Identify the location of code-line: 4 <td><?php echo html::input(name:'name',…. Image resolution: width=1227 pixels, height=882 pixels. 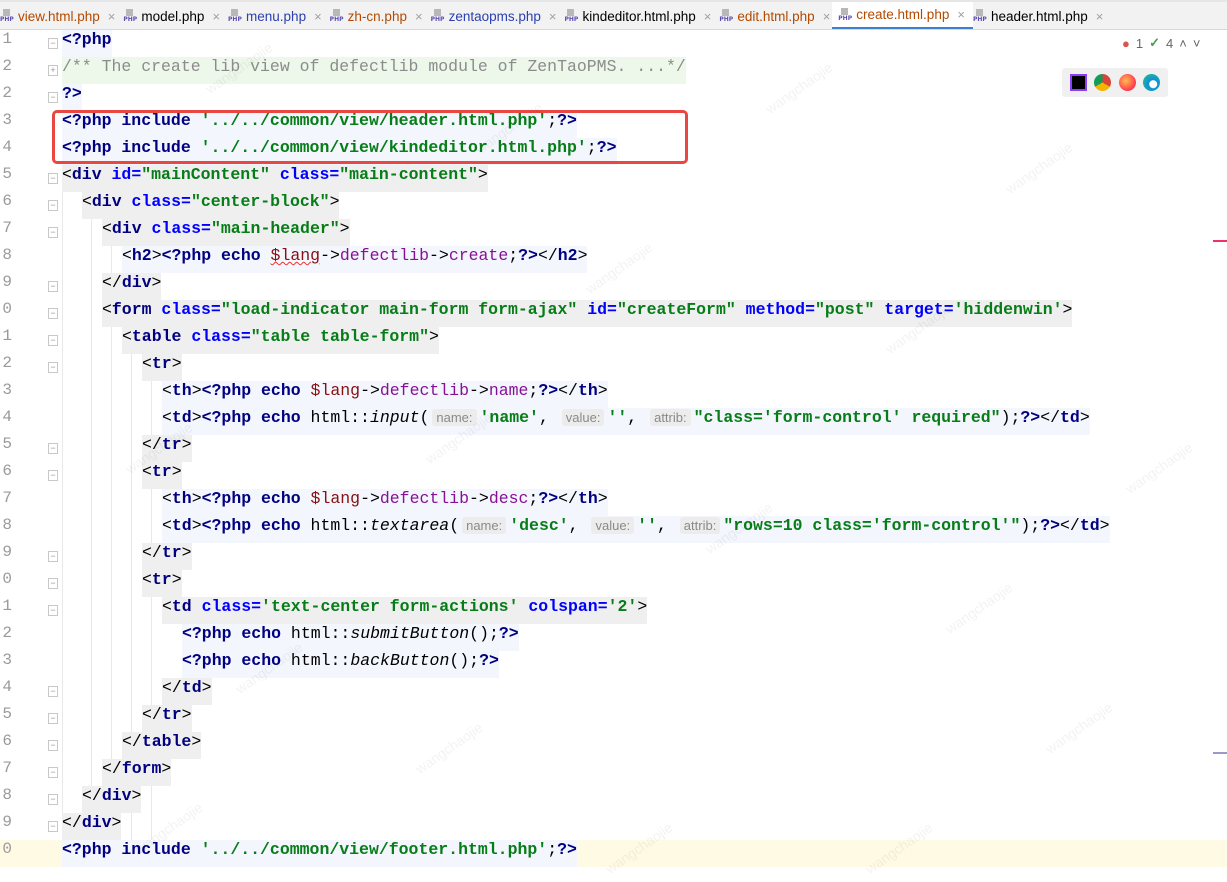
(613, 421).